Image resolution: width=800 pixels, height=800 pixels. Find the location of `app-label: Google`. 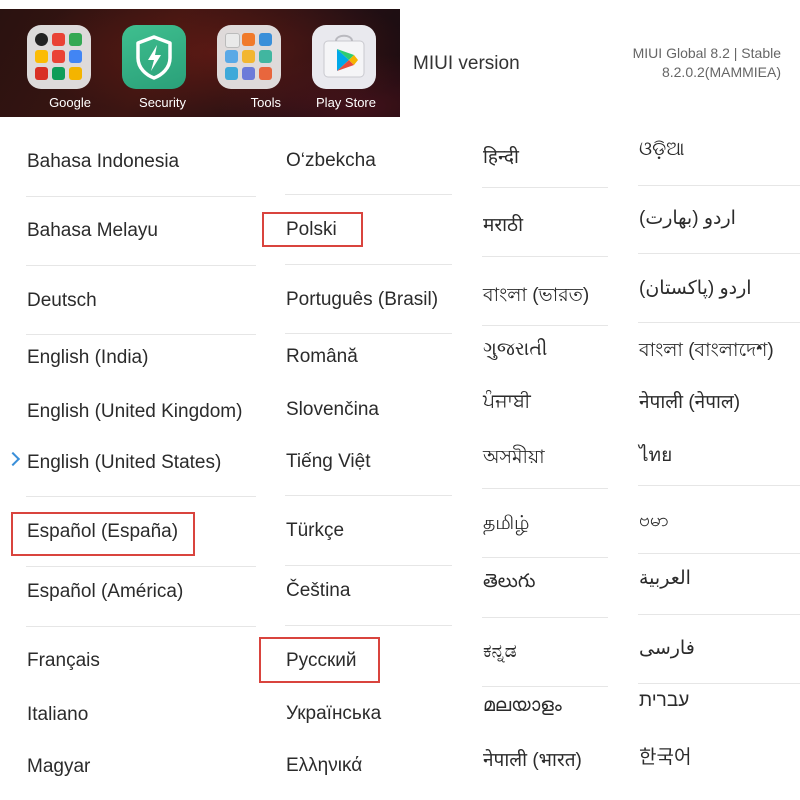

app-label: Google is located at coordinates (70, 102).